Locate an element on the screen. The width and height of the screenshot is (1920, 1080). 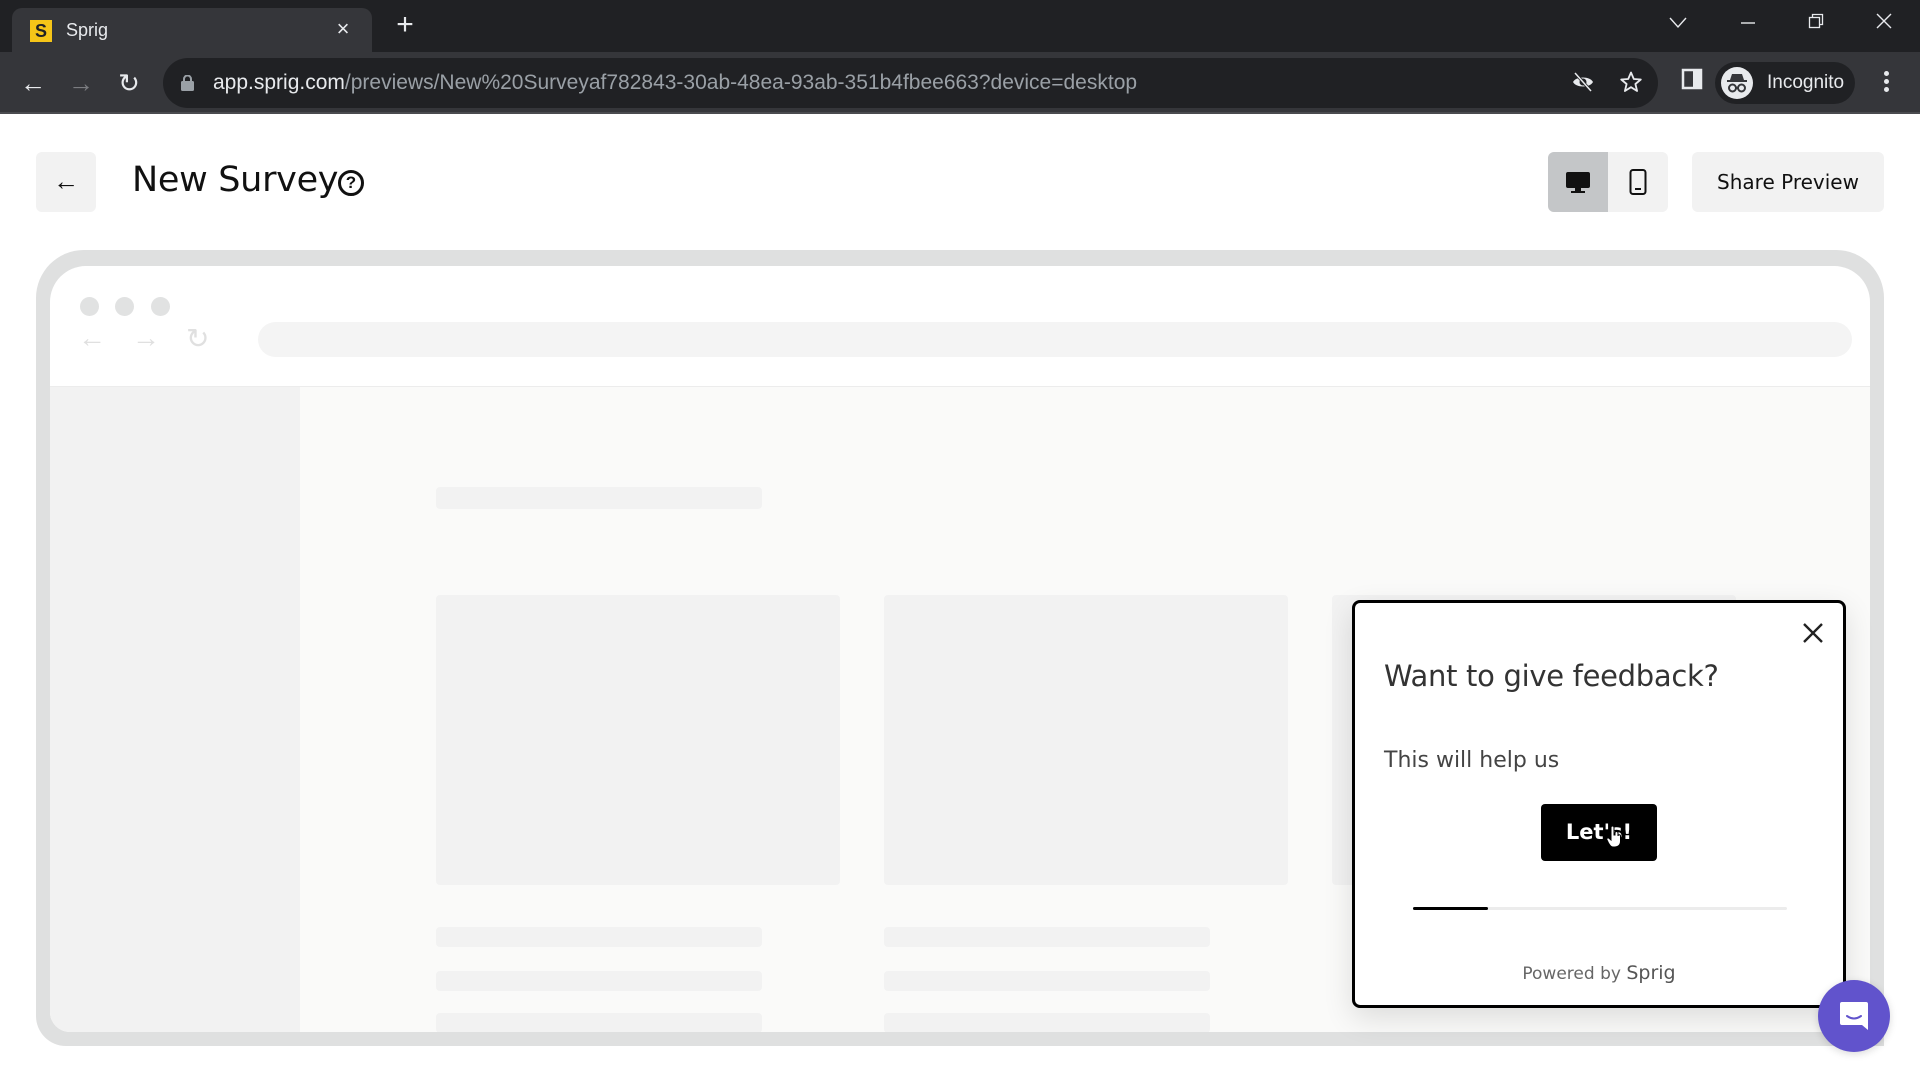
desktop-view-button is located at coordinates (1578, 182).